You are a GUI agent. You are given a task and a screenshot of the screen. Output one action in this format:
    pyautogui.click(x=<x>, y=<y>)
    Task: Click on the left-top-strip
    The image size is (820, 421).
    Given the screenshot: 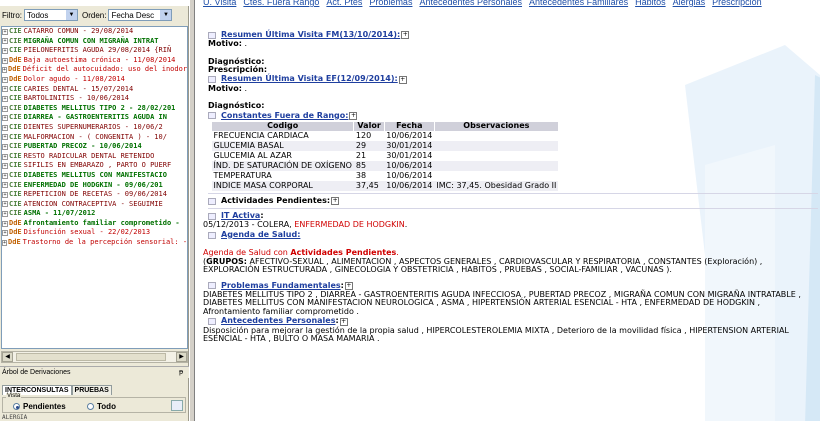 What is the action you would take?
    pyautogui.click(x=94, y=3)
    